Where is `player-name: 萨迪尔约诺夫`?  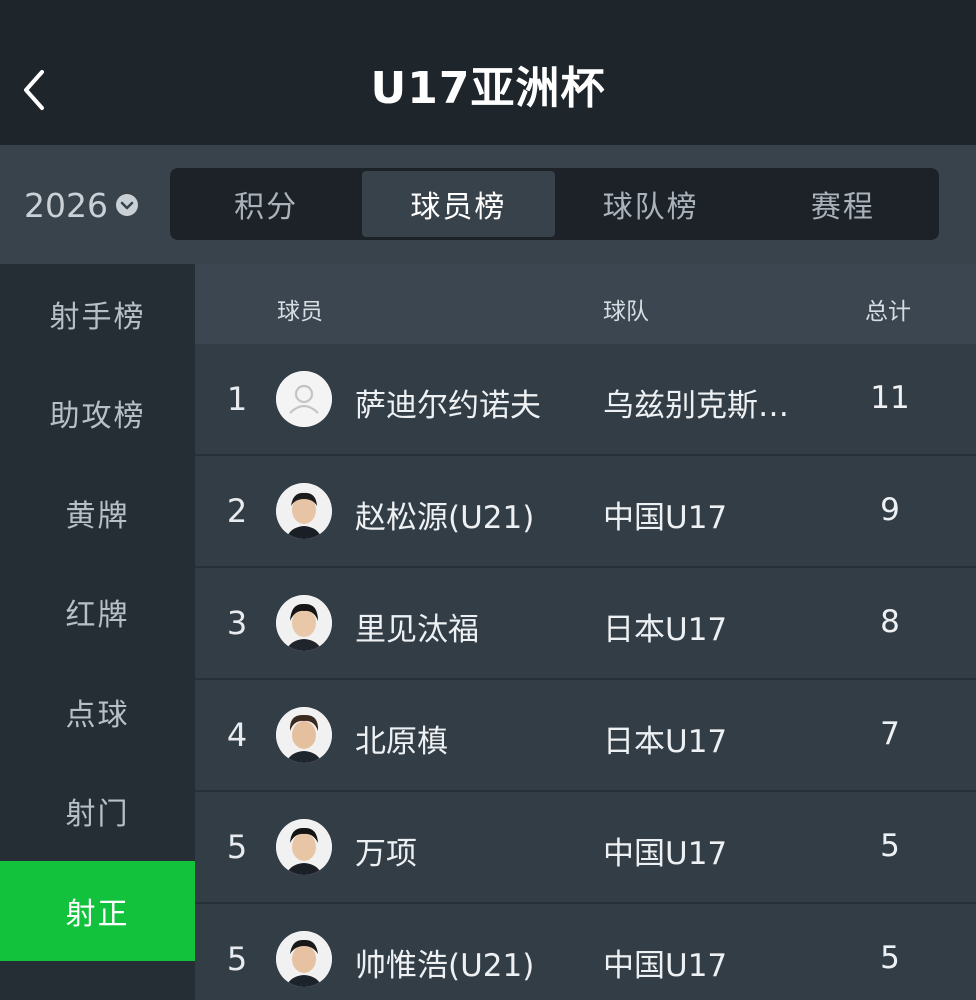
player-name: 萨迪尔约诺夫 is located at coordinates (448, 406).